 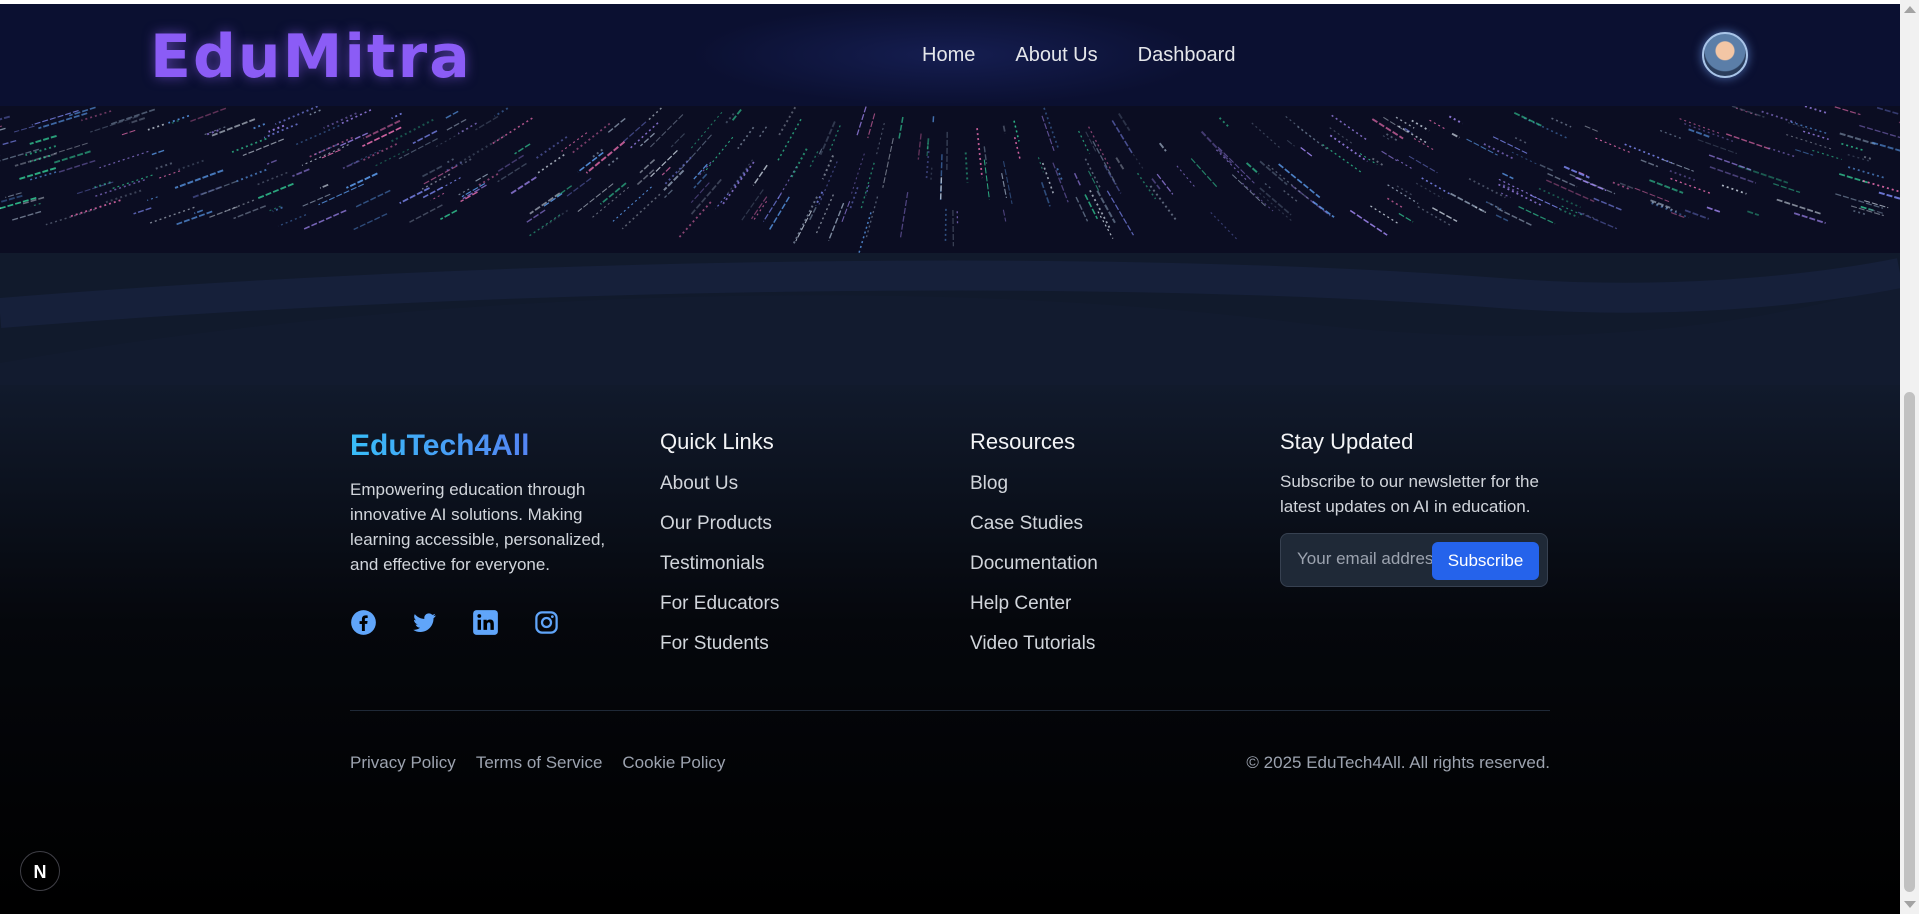 I want to click on newsletter-form: Subscribe, so click(x=1414, y=560).